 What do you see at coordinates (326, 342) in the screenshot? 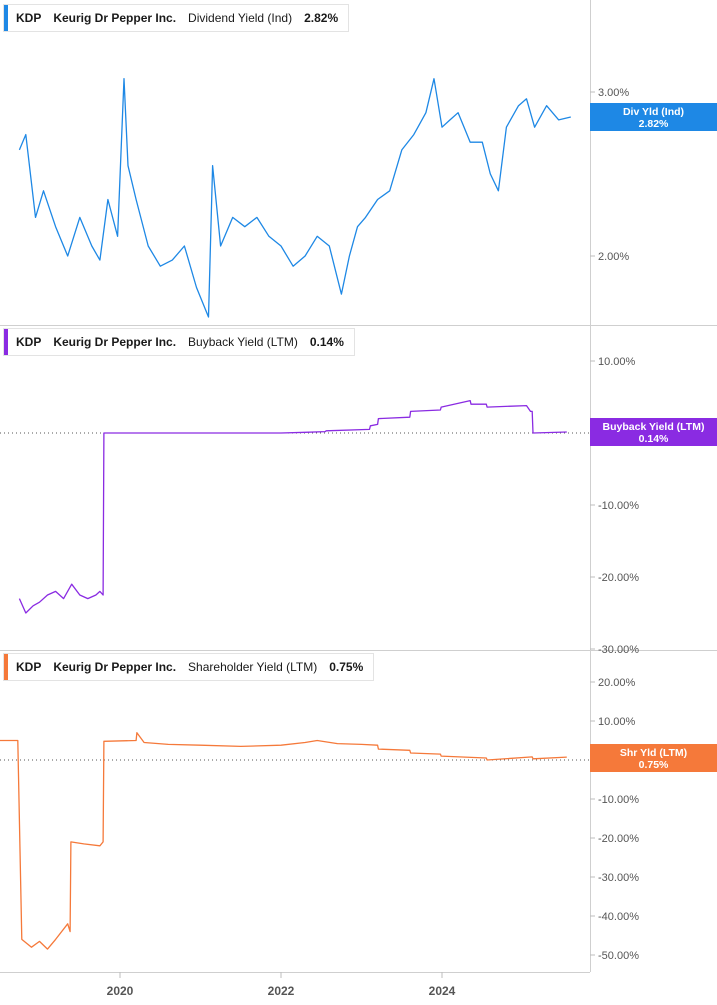
I see `legend-value: 0.14%` at bounding box center [326, 342].